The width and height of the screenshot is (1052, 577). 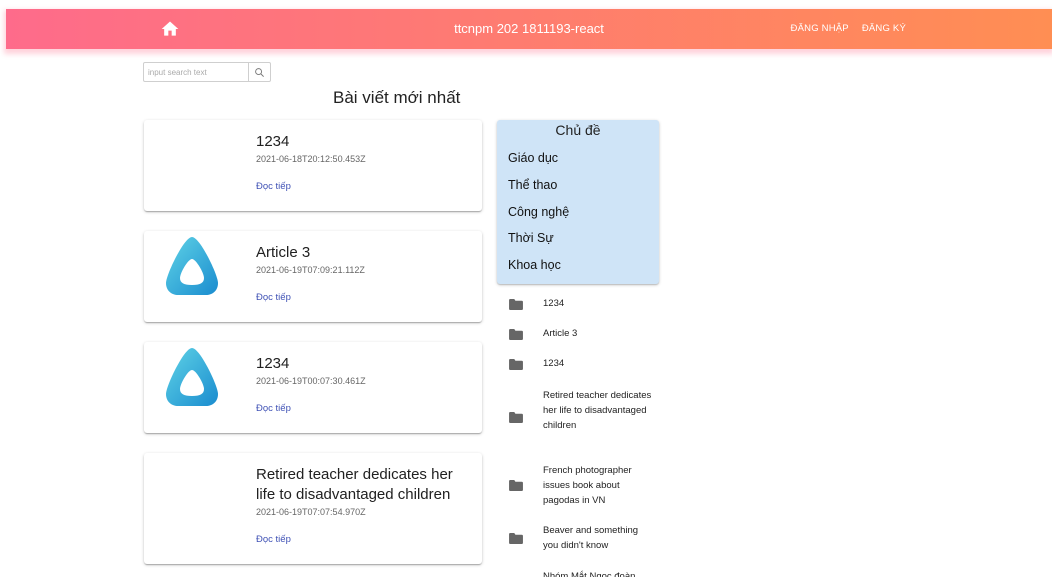 I want to click on topics-heading: Chủ đề, so click(x=578, y=130).